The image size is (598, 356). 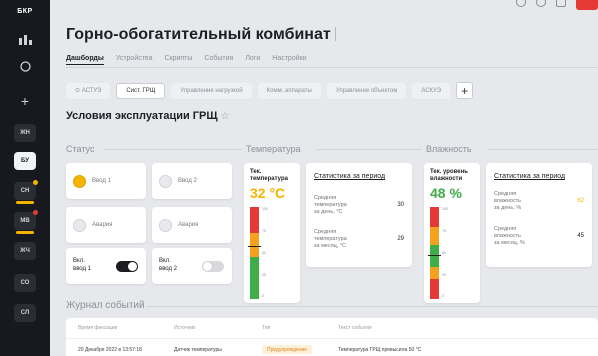 I want to click on bar-segment-red, so click(x=434, y=289).